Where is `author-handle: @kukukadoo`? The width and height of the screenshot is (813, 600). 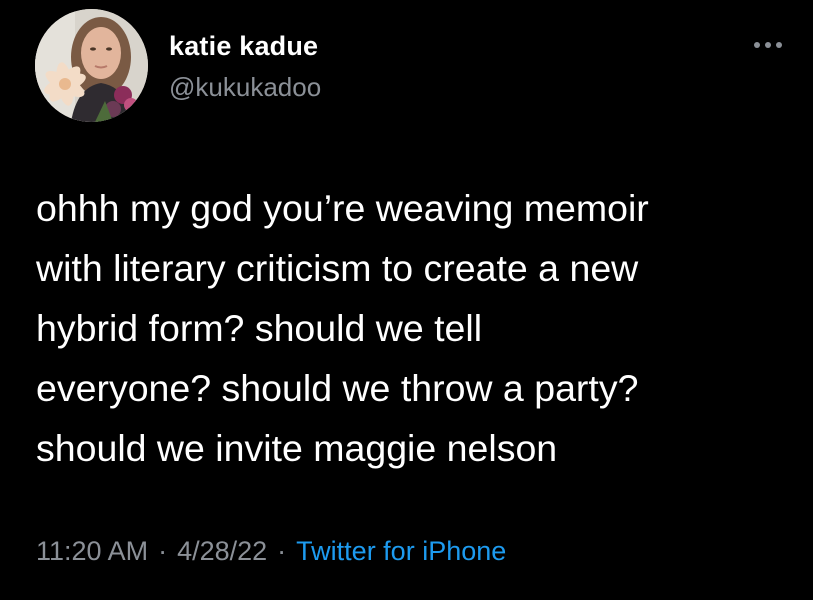 author-handle: @kukukadoo is located at coordinates (245, 87).